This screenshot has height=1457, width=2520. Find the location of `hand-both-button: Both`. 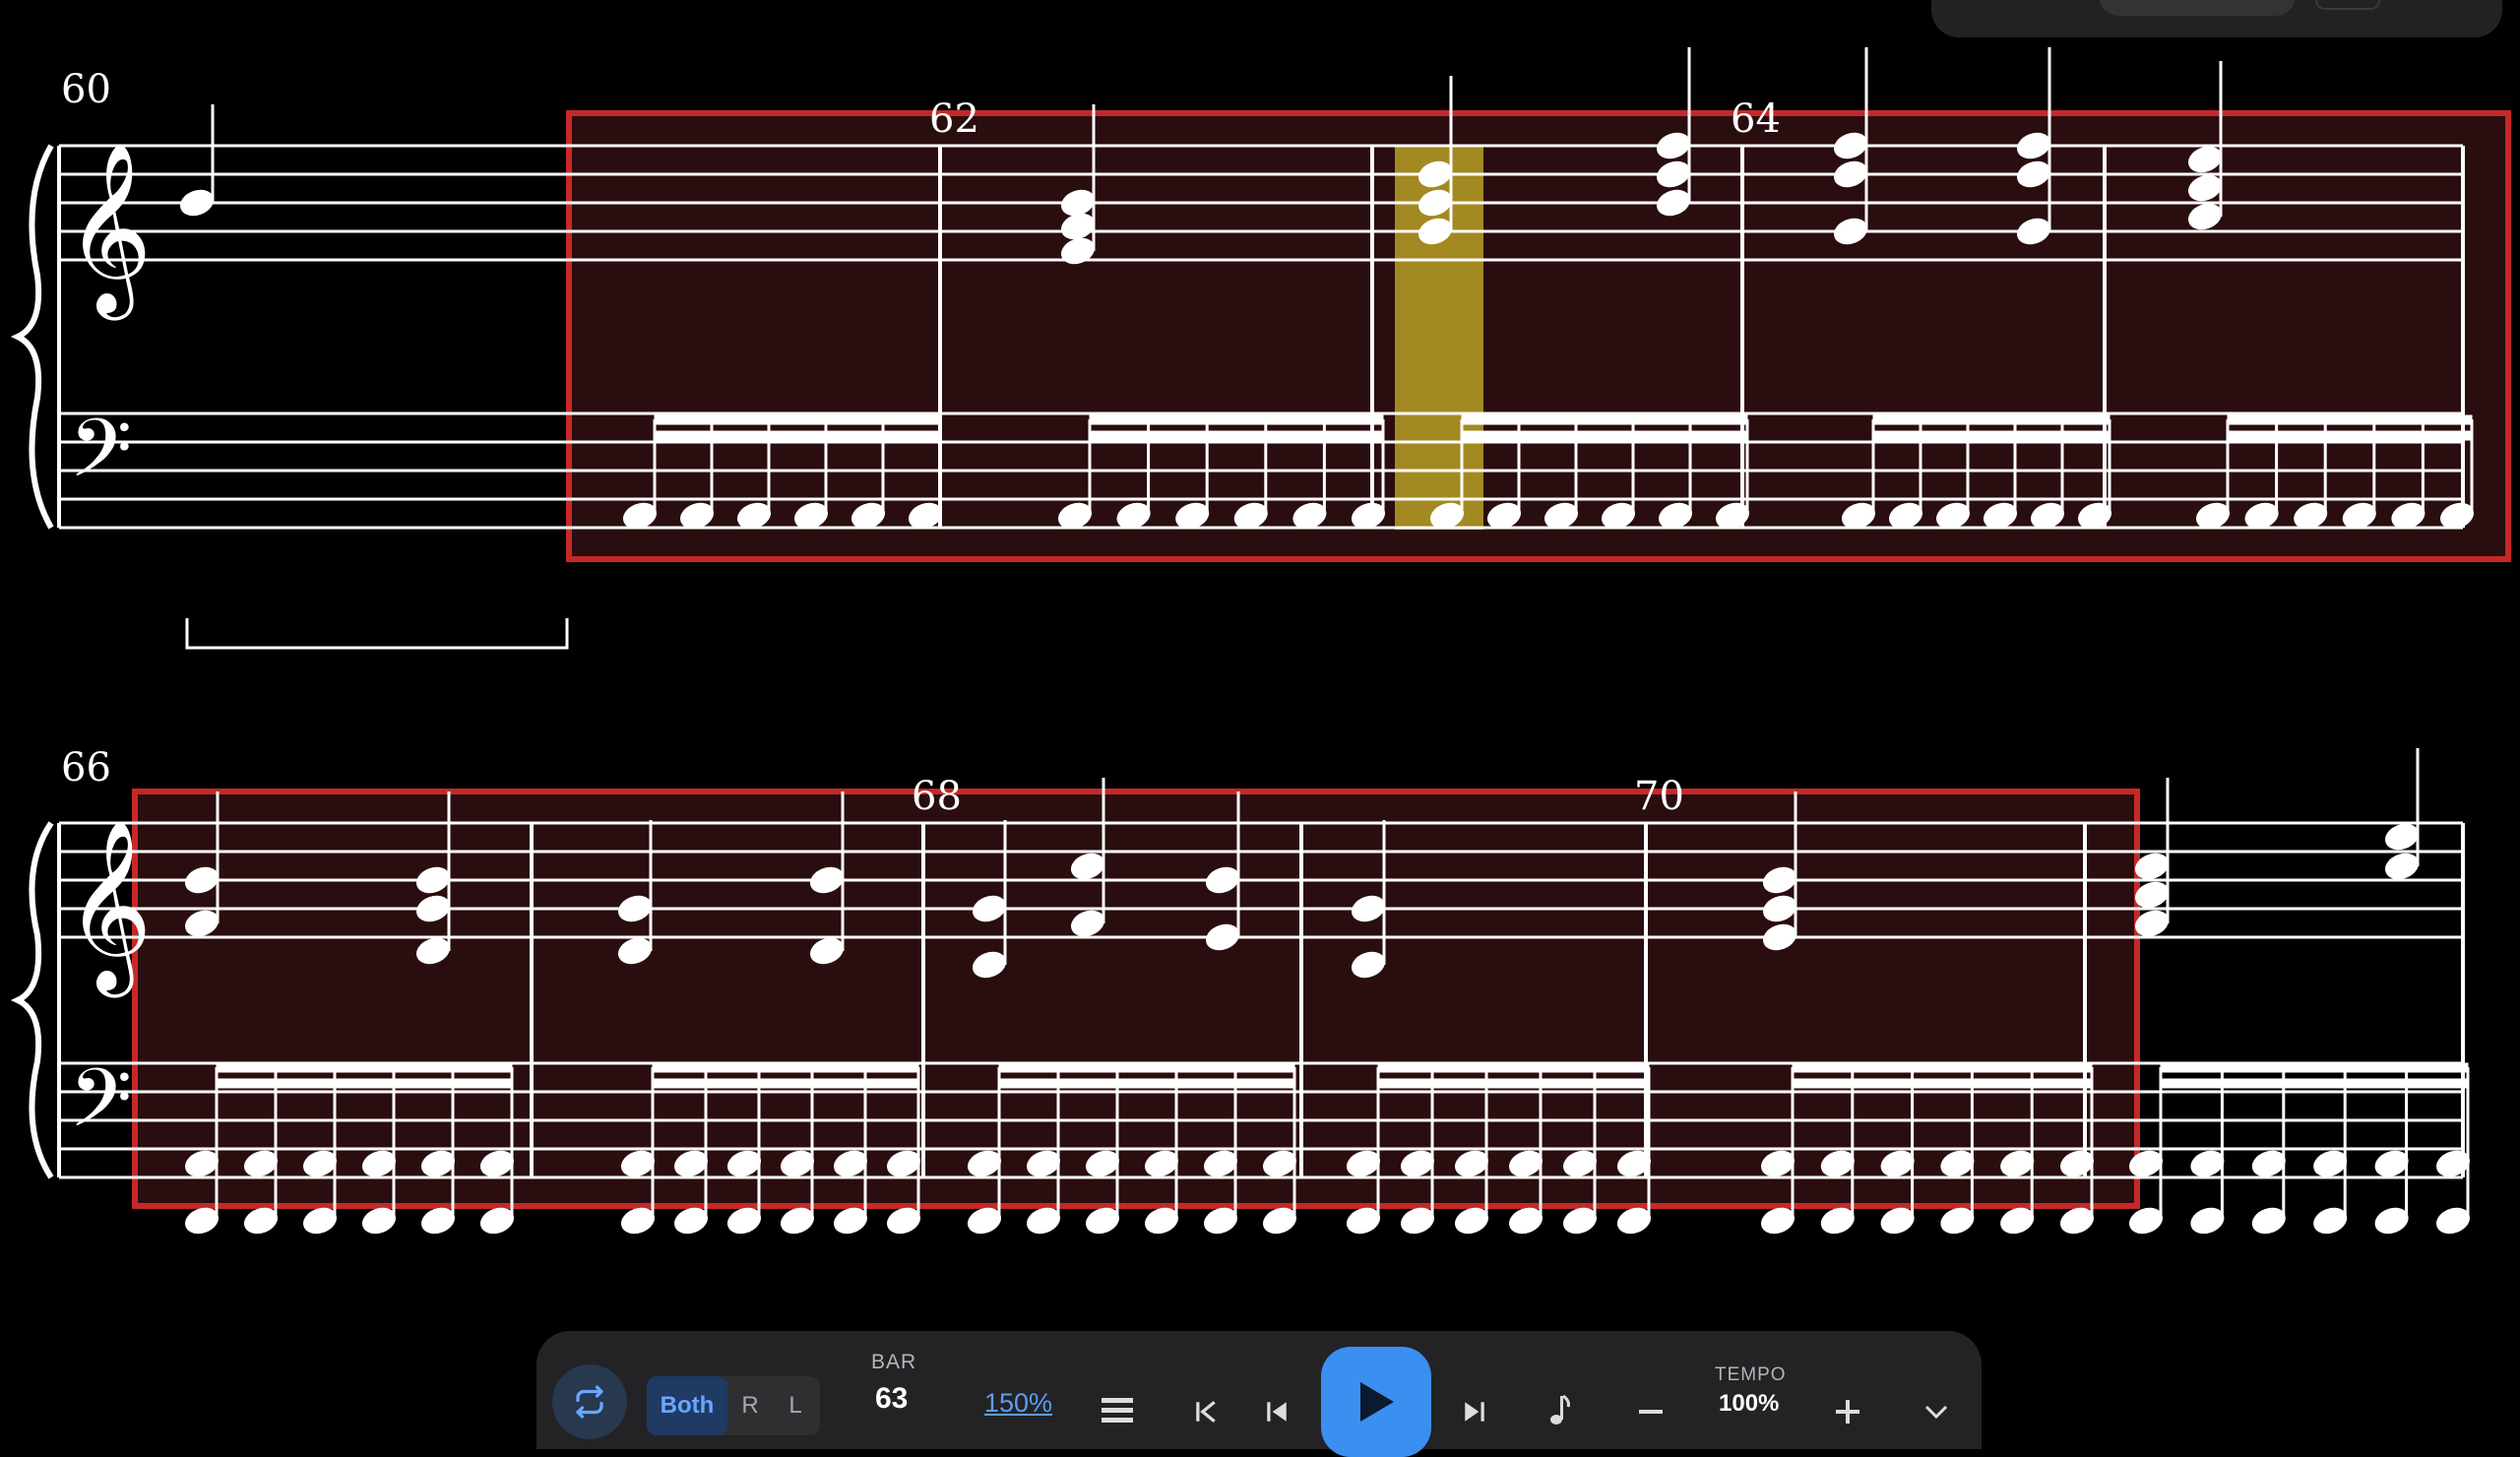

hand-both-button: Both is located at coordinates (687, 1405).